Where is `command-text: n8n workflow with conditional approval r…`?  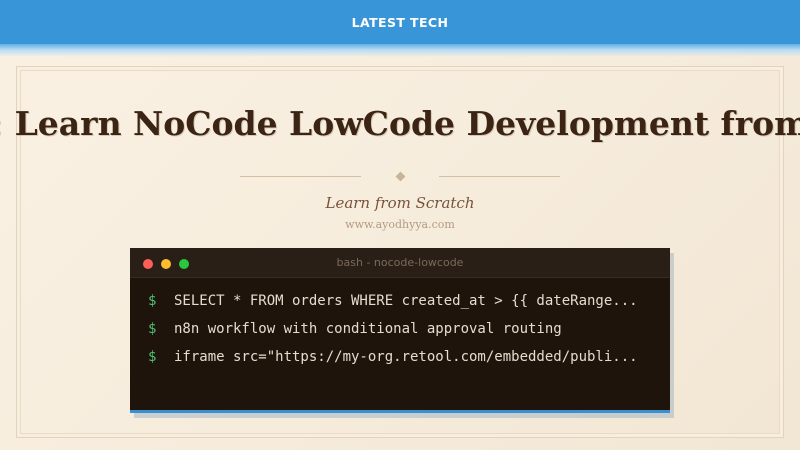
command-text: n8n workflow with conditional approval r… is located at coordinates (368, 329).